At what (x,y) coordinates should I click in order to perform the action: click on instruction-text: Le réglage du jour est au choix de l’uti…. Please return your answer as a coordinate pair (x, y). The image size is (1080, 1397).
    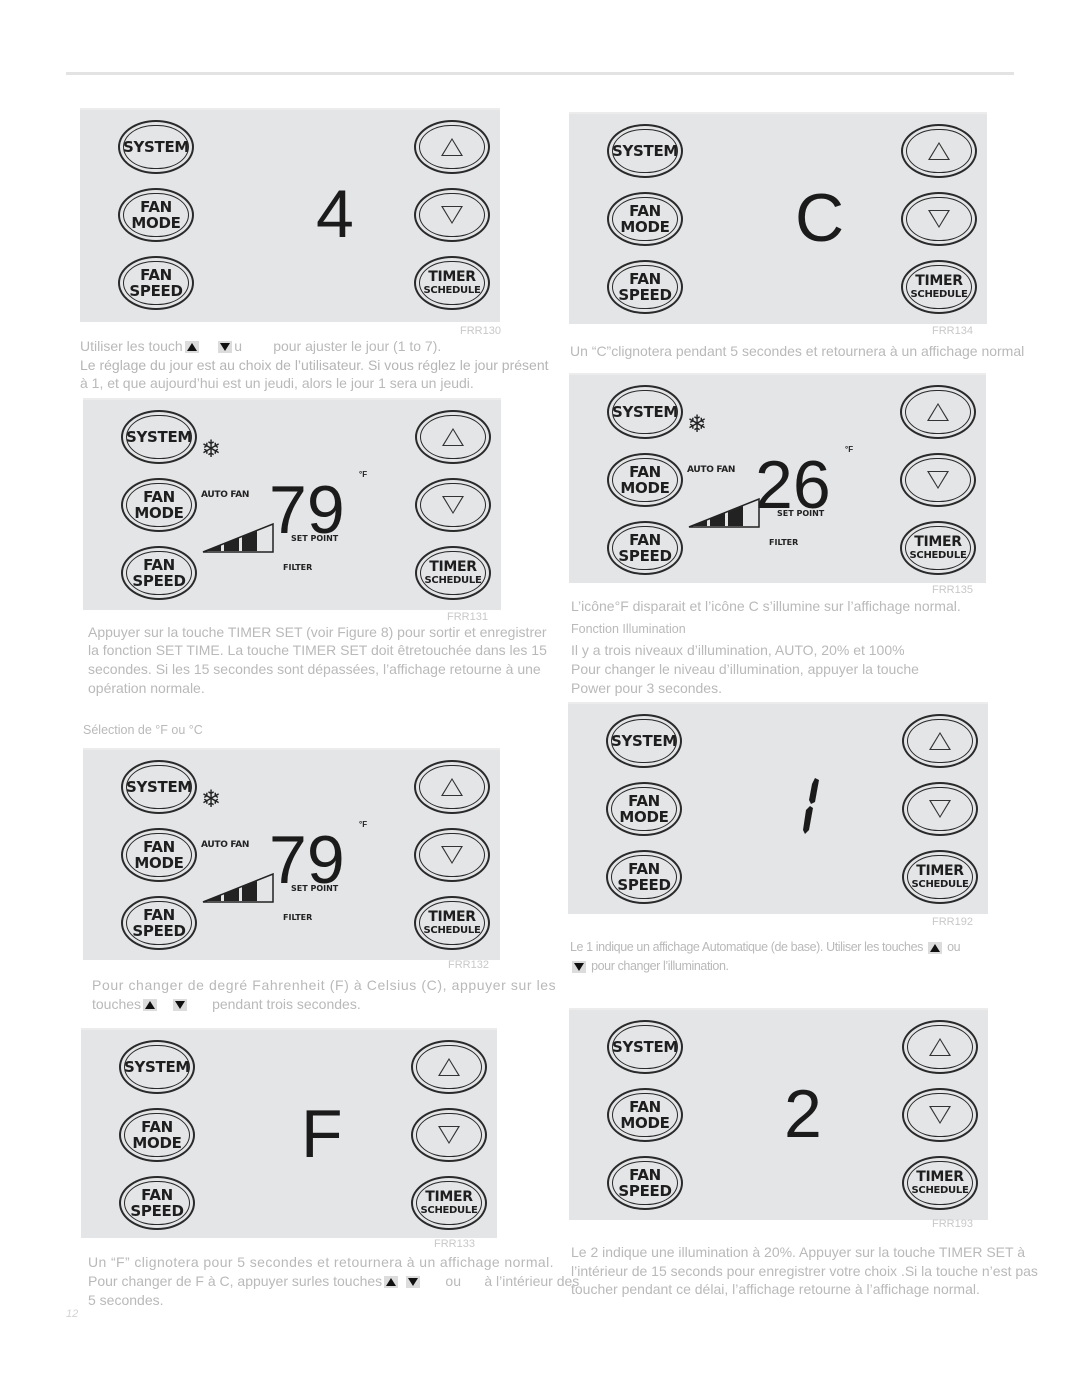
    Looking at the image, I should click on (314, 365).